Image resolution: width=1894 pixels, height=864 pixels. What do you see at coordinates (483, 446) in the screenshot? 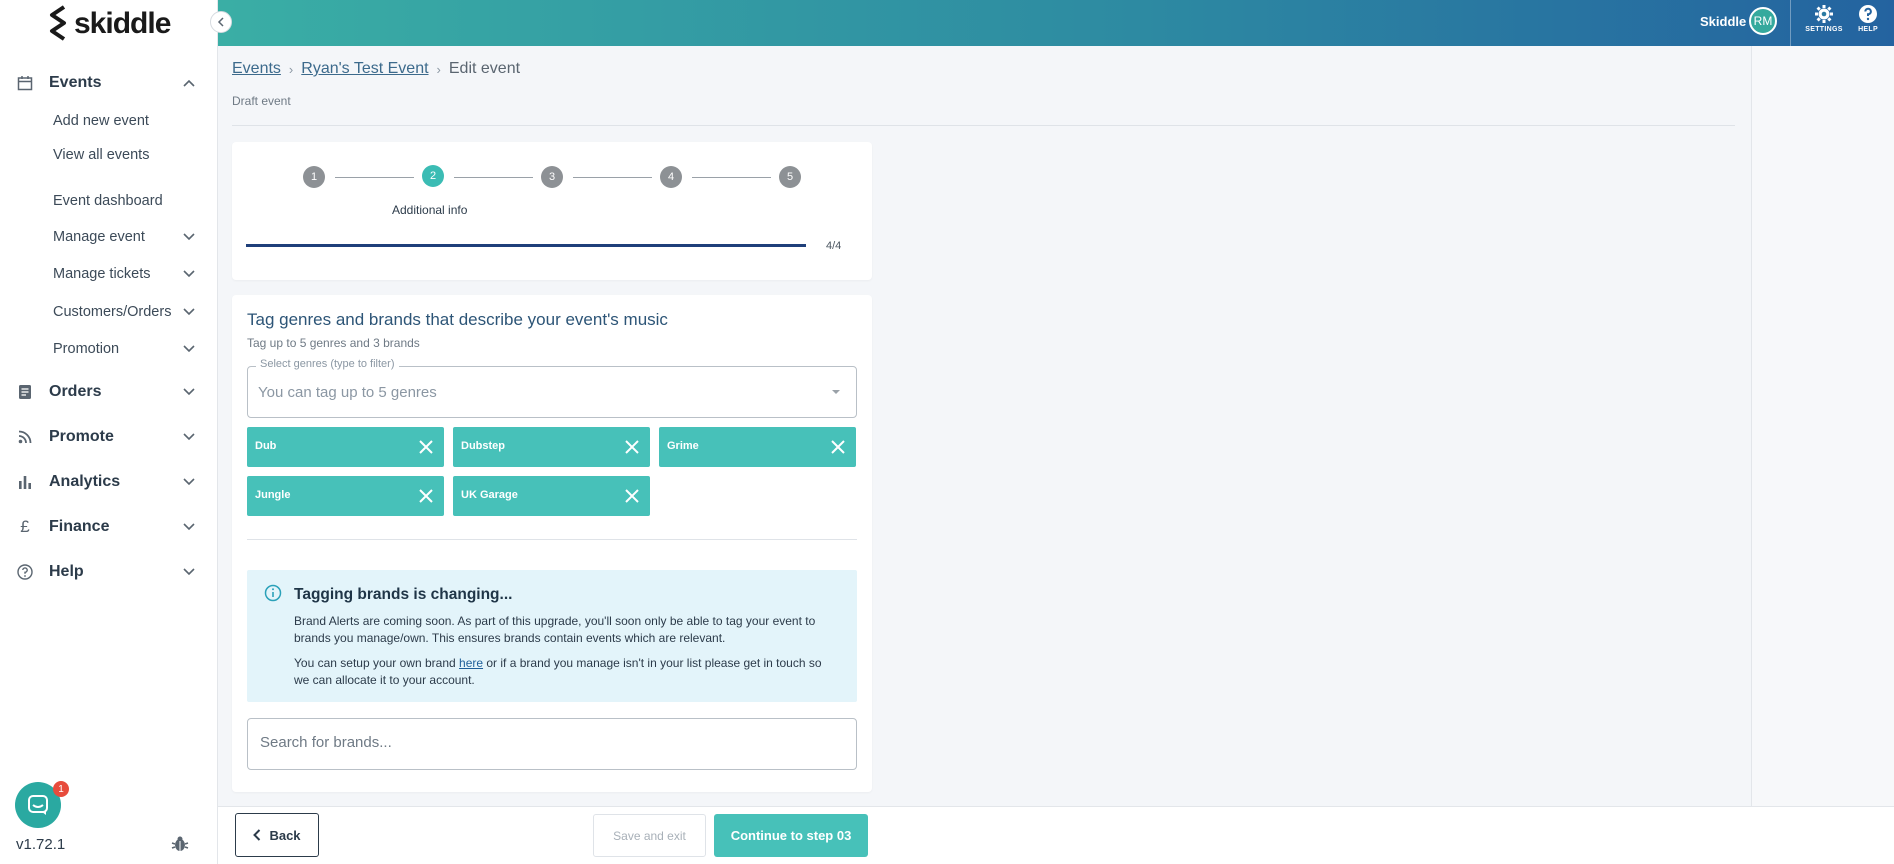
I see `genre-tag-label: Dubstep` at bounding box center [483, 446].